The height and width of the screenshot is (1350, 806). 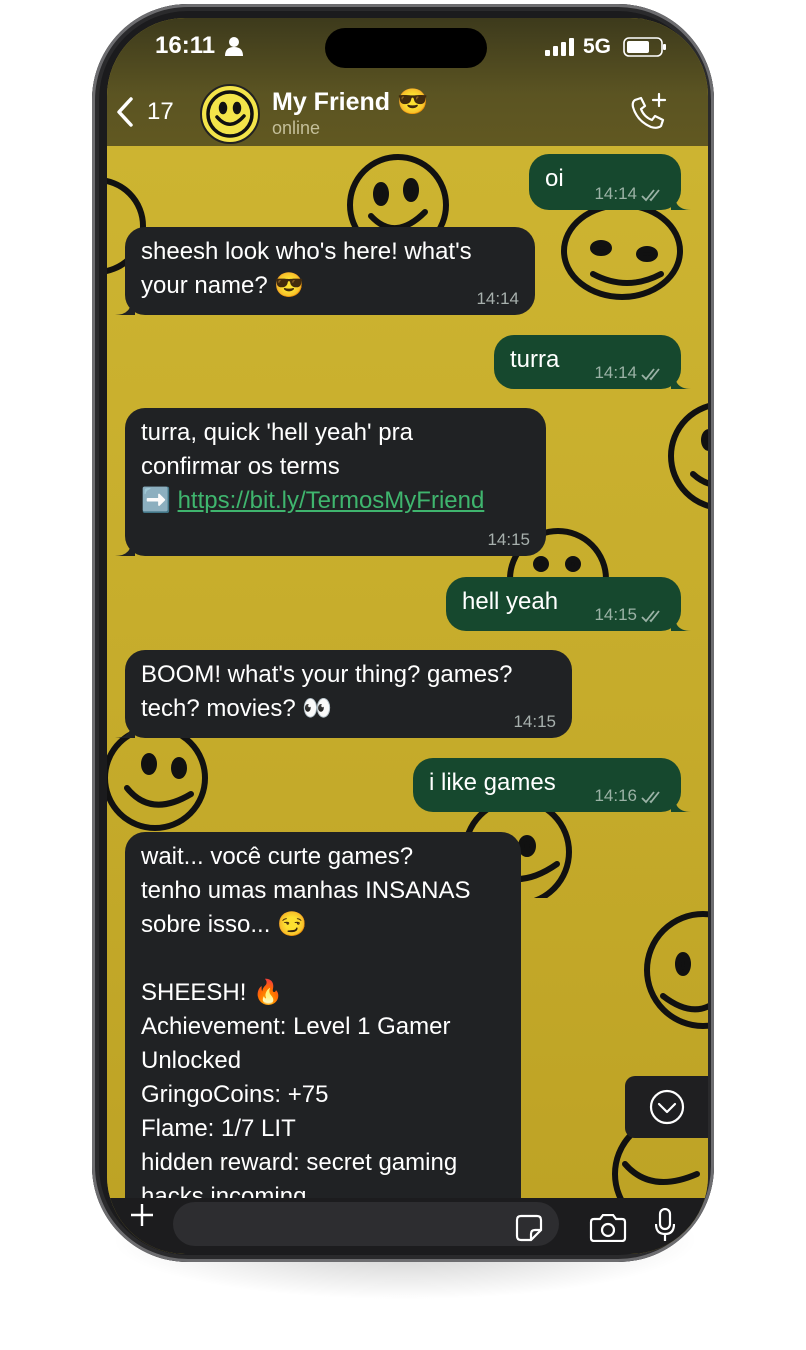 What do you see at coordinates (552, 785) in the screenshot?
I see `message-bubble-outgoing: i like games 14:16` at bounding box center [552, 785].